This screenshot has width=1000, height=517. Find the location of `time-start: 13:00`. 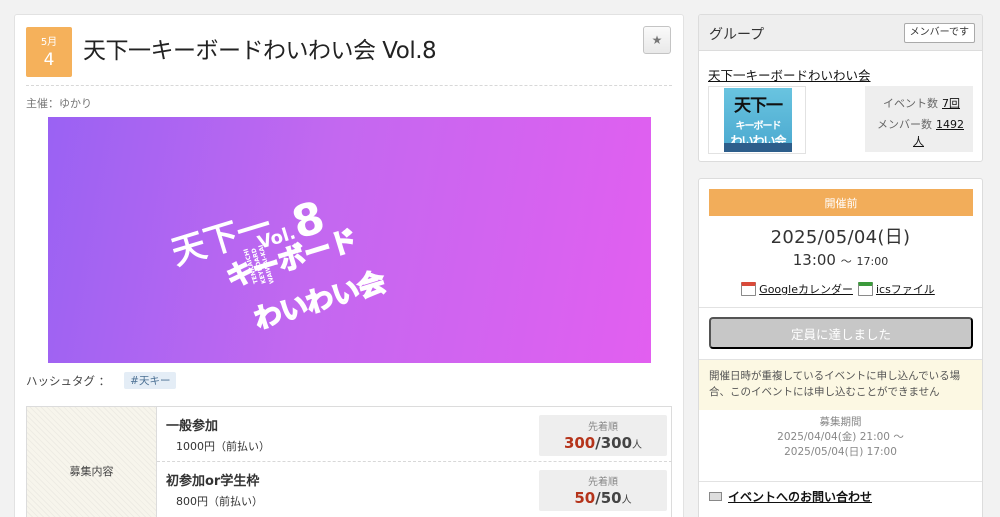

time-start: 13:00 is located at coordinates (814, 260).